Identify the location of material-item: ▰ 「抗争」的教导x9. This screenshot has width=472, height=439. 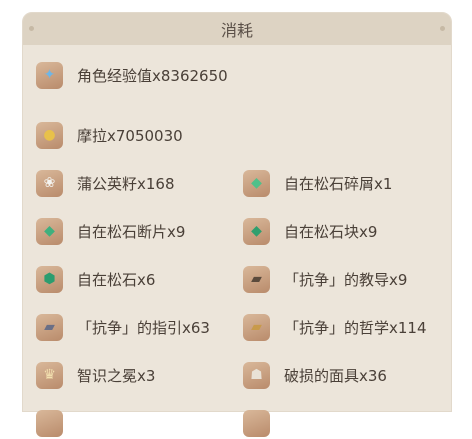
(325, 279).